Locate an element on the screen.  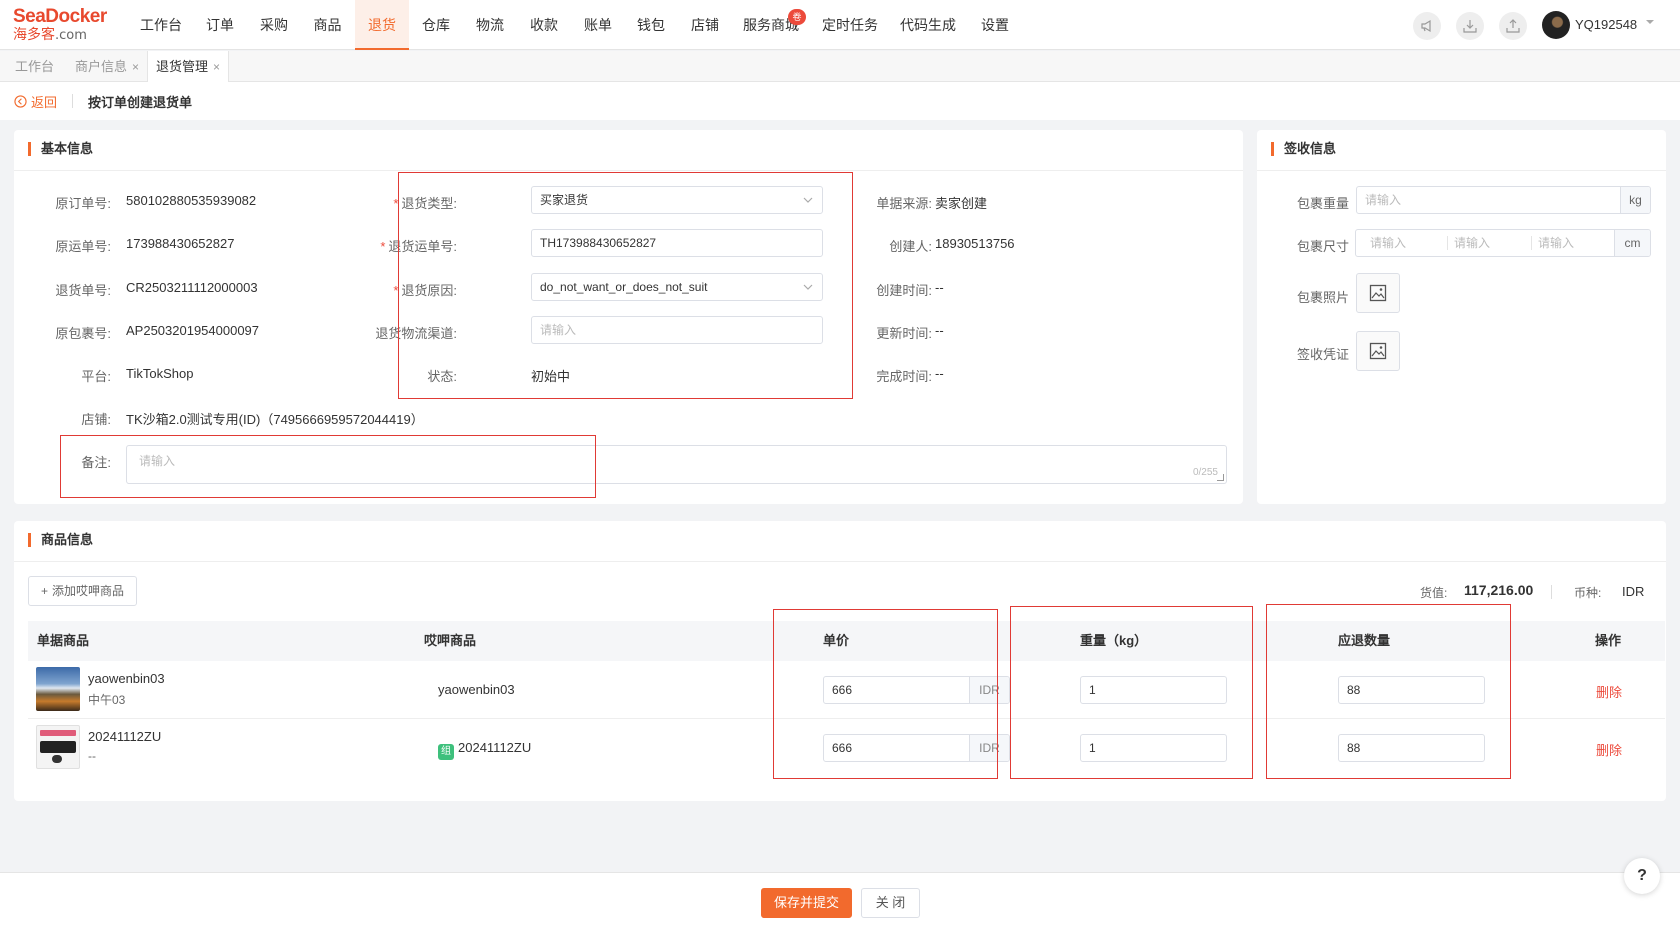
nav-item-workbench: 工作台 is located at coordinates (161, 25).